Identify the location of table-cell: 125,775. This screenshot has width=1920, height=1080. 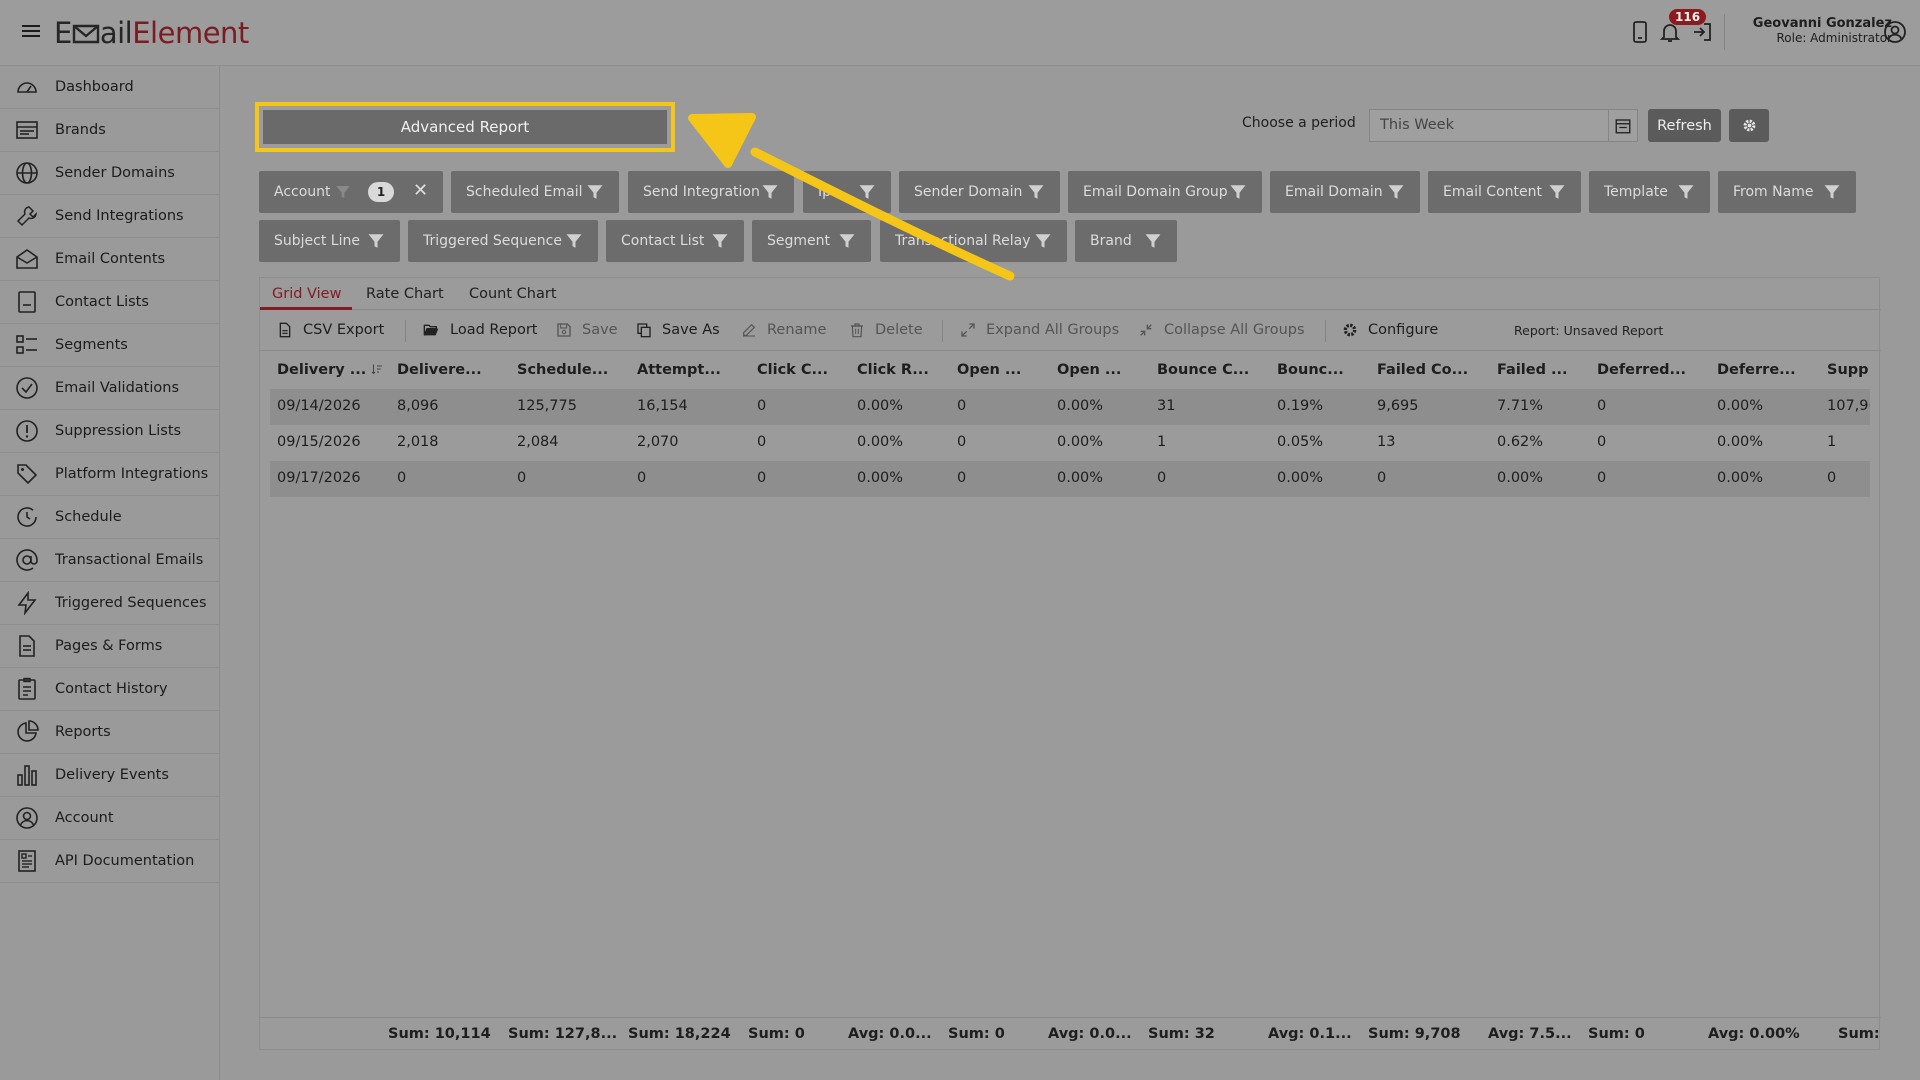
(547, 406).